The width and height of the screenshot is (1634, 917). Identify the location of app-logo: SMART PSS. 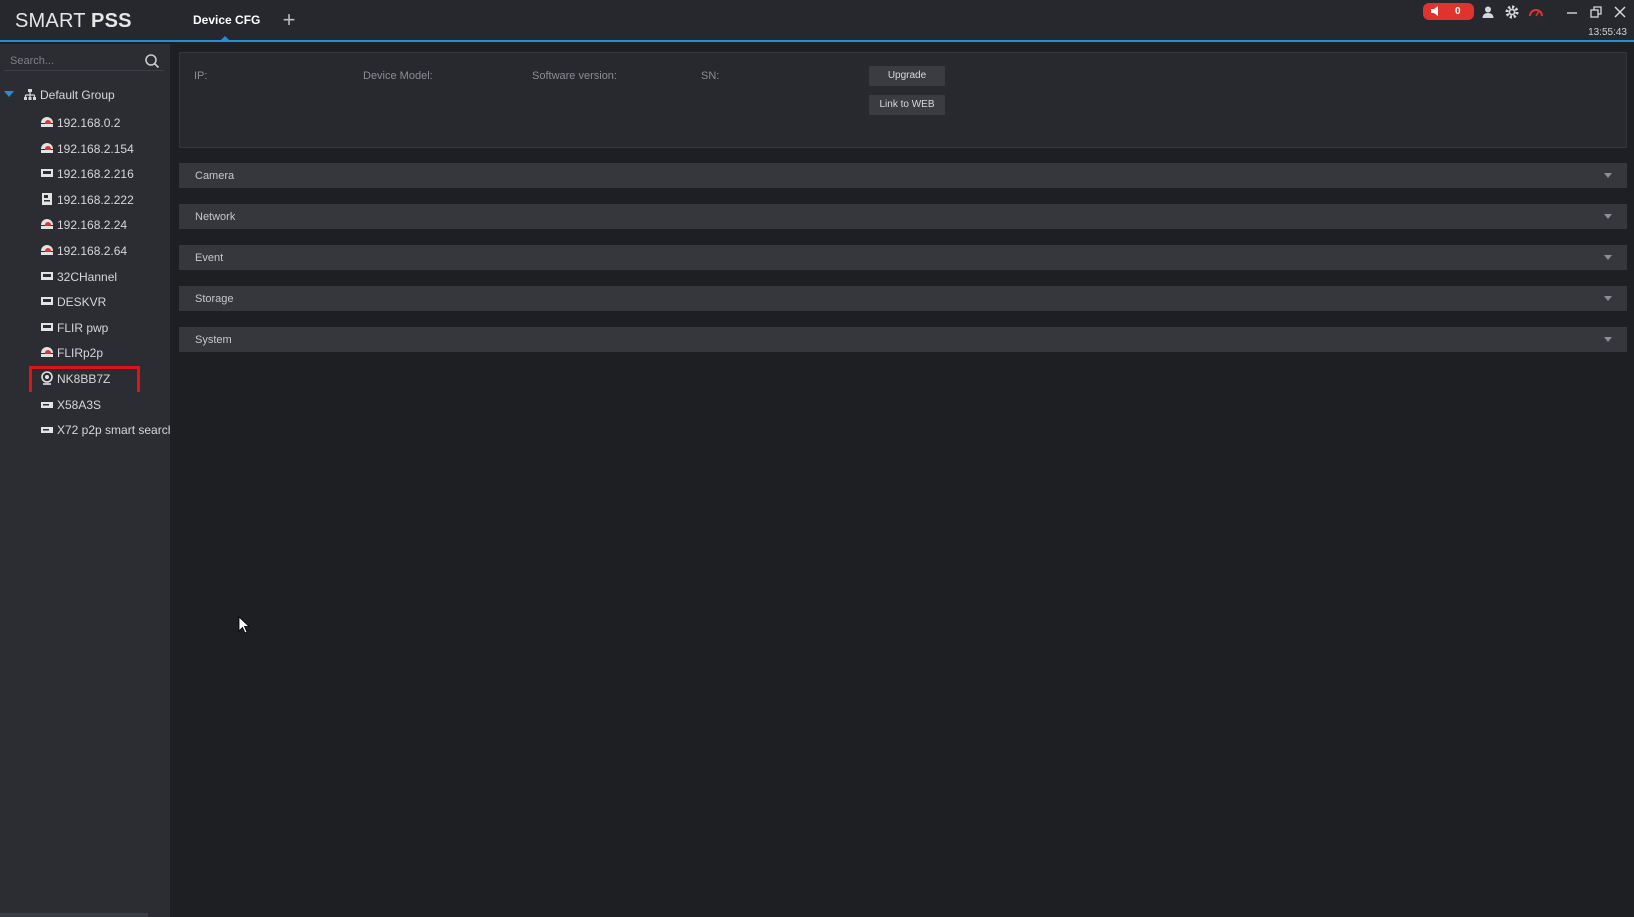
(73, 21).